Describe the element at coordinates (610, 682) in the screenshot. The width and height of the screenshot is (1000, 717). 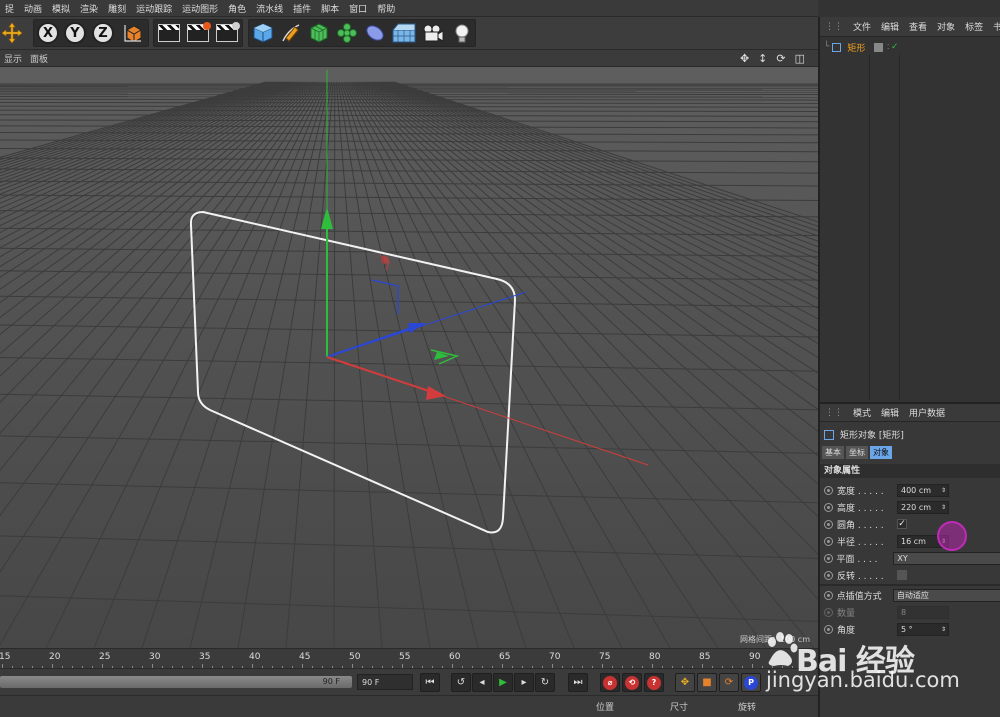
I see `record-button: ⌀` at that location.